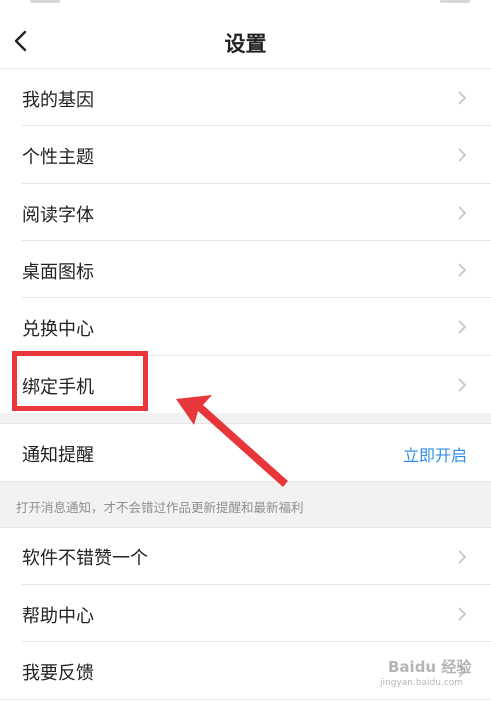  What do you see at coordinates (58, 100) in the screenshot?
I see `settings-item-label: 我的基因` at bounding box center [58, 100].